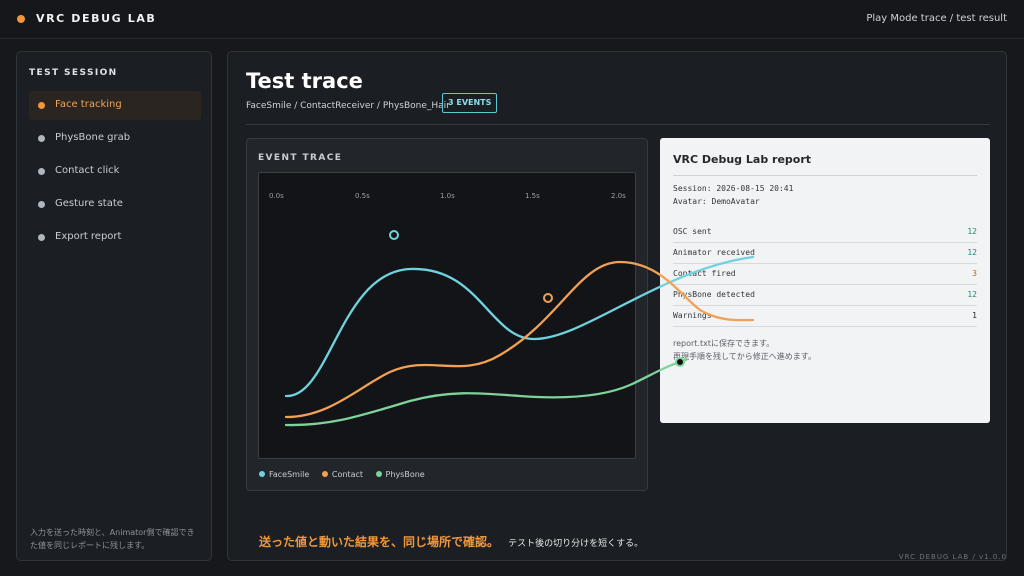 This screenshot has height=576, width=1024. I want to click on report-key: PhysBone detected, so click(714, 294).